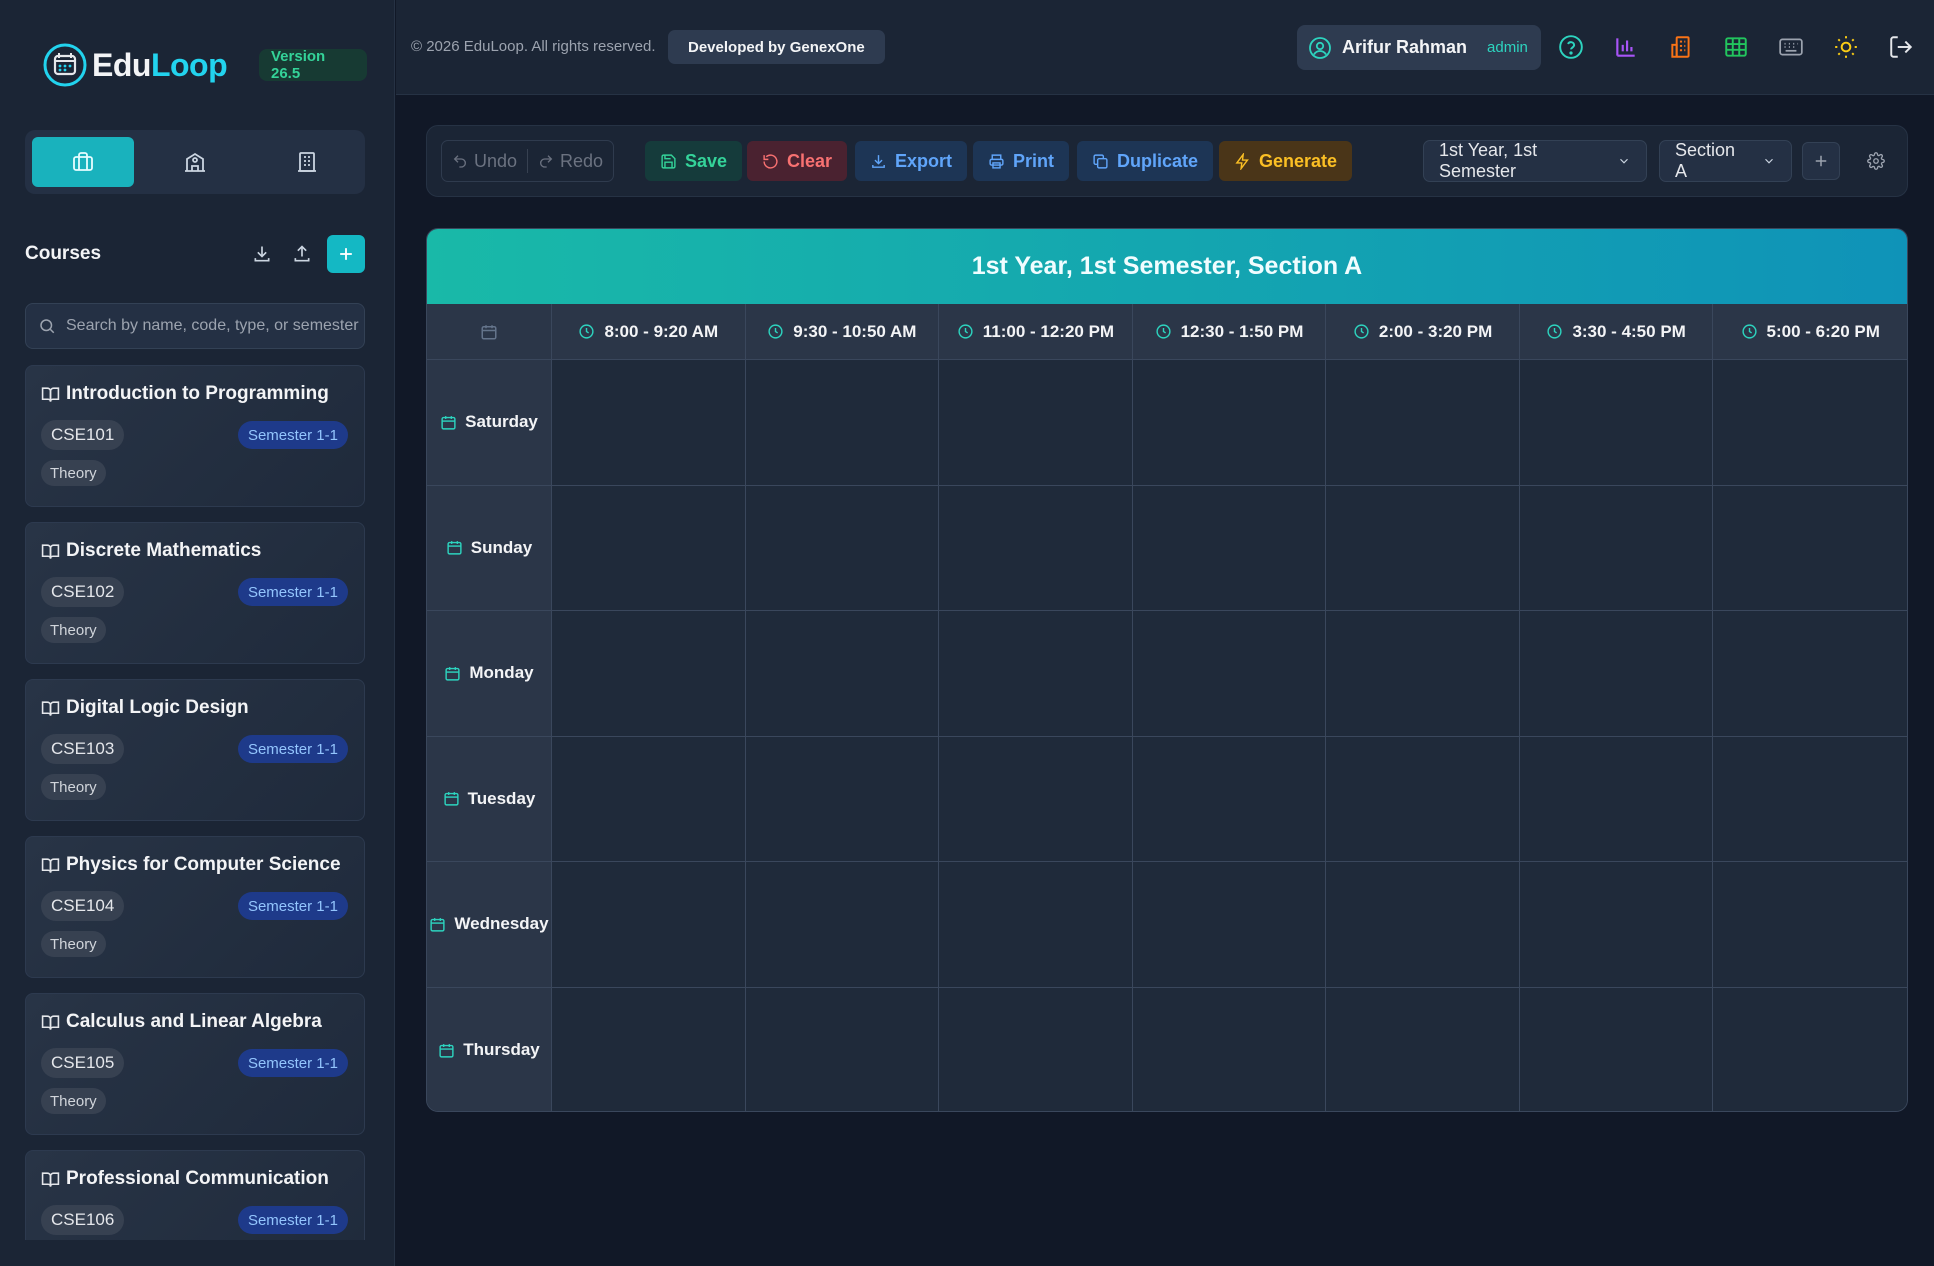  Describe the element at coordinates (1681, 47) in the screenshot. I see `buildings-button` at that location.